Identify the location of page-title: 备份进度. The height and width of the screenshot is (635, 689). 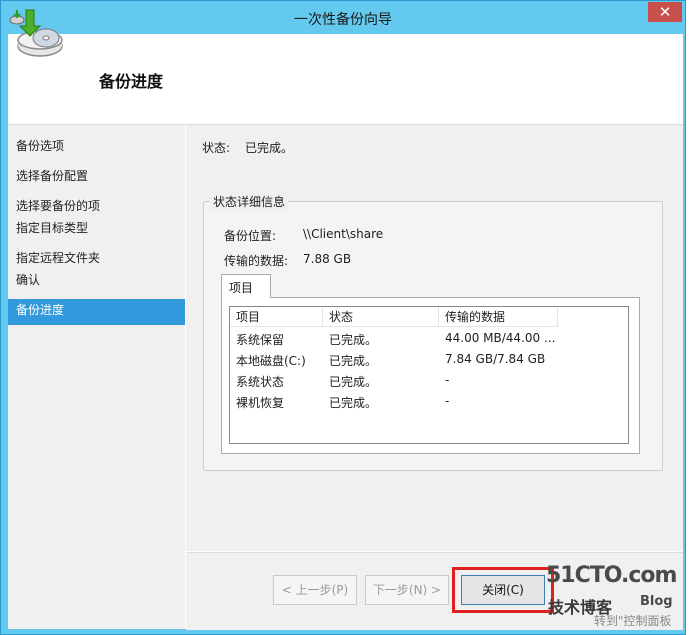
(131, 81).